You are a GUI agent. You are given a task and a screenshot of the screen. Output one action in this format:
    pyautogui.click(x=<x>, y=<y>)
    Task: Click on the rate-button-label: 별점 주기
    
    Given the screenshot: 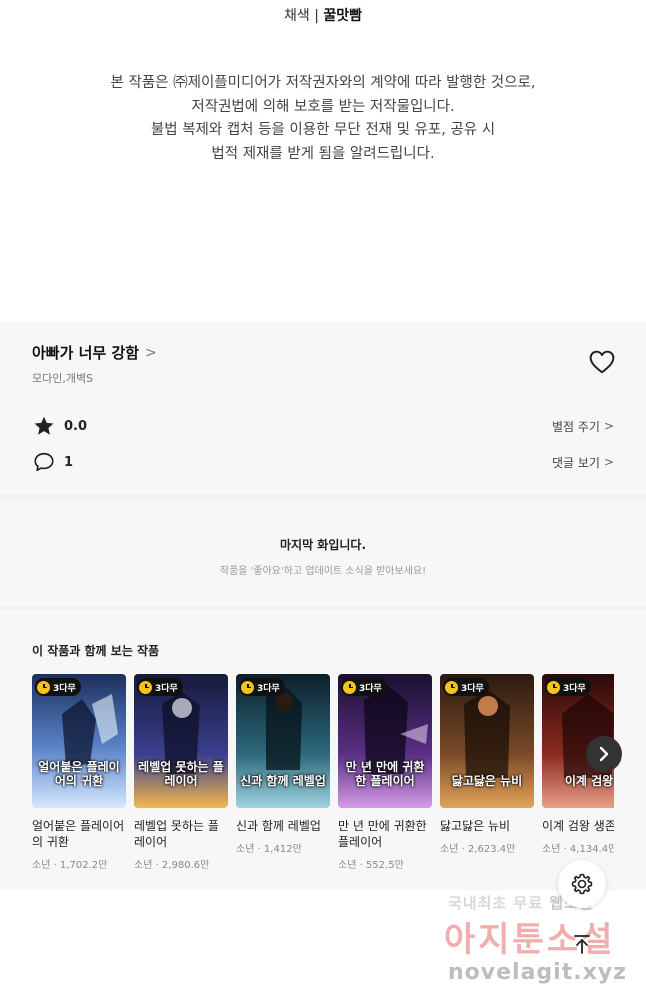 What is the action you would take?
    pyautogui.click(x=575, y=426)
    